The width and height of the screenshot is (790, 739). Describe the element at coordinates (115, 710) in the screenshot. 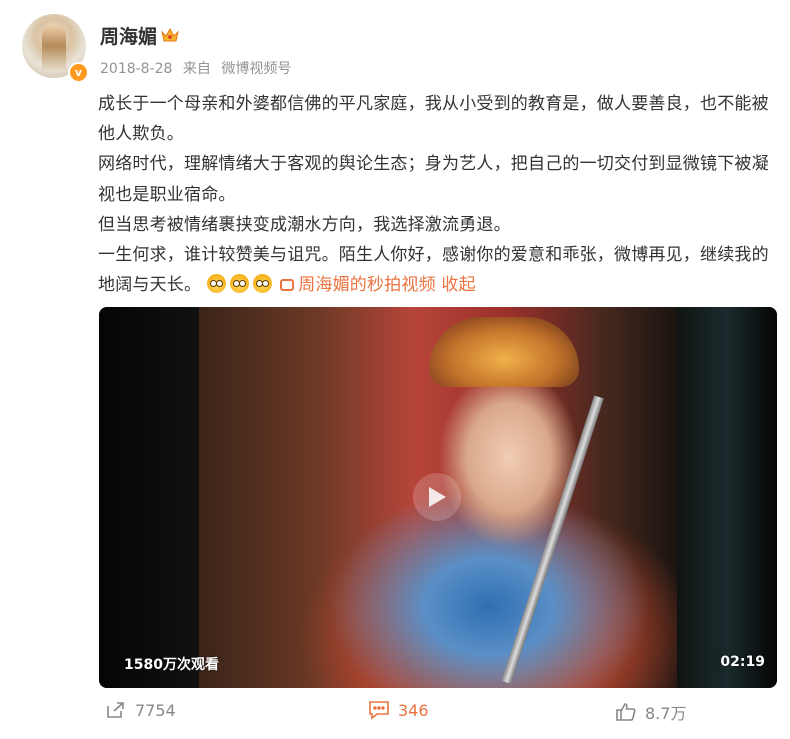

I see `repost-icon` at that location.